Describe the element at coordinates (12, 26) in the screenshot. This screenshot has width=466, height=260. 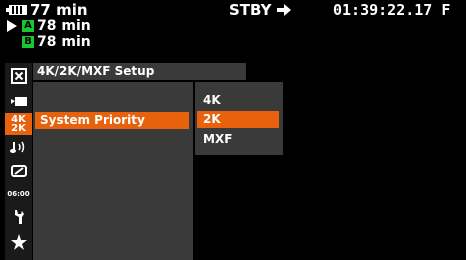
I see `play-arrow-icon` at that location.